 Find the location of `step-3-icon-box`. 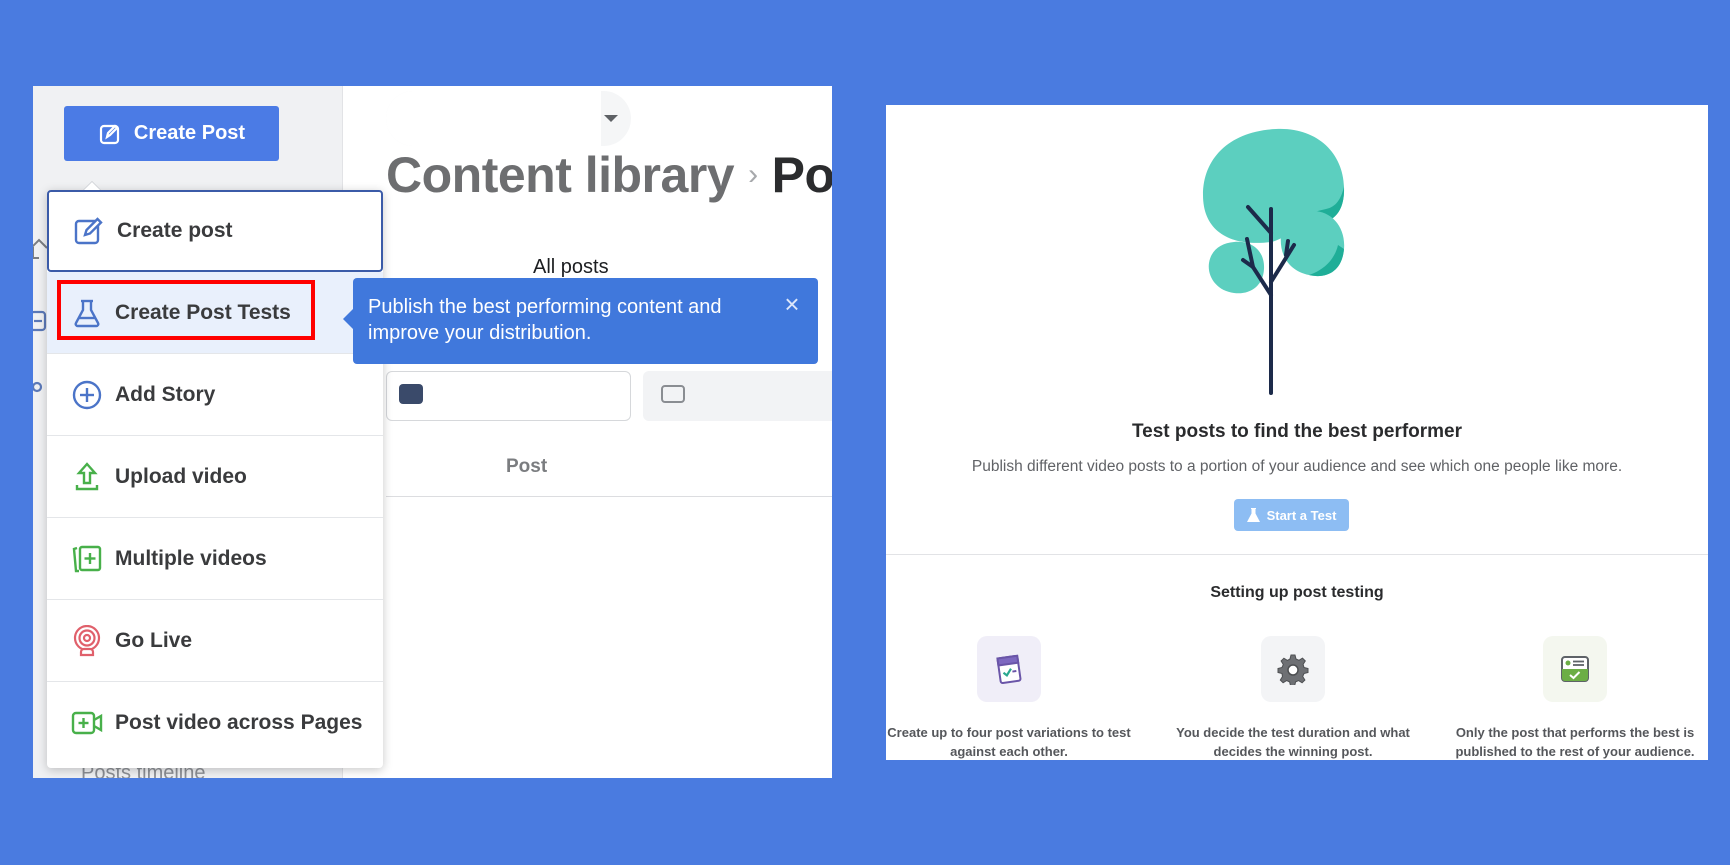

step-3-icon-box is located at coordinates (1575, 669).